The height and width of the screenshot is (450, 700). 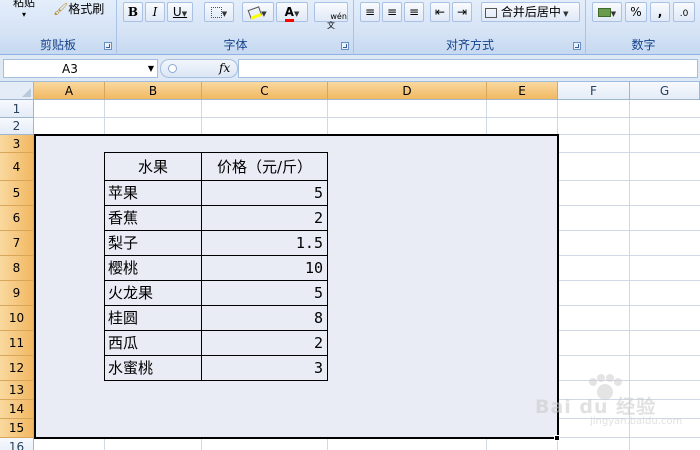 I want to click on fruit-cell: 桂圆, so click(x=153, y=318).